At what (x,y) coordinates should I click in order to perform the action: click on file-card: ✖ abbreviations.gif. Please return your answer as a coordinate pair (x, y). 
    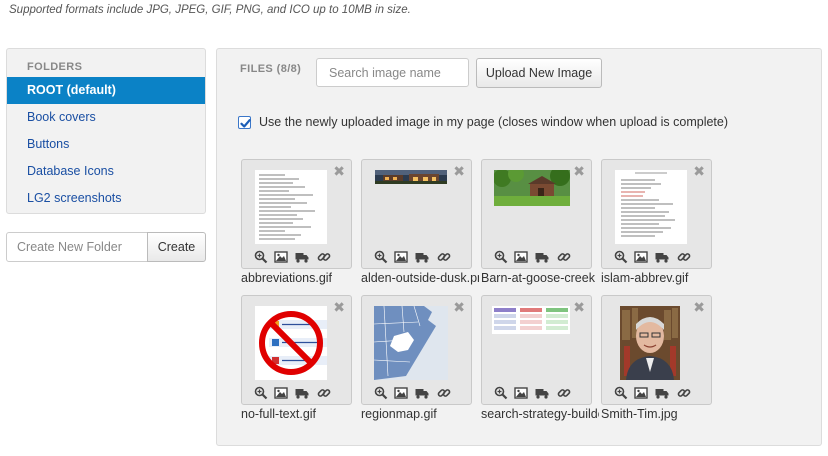
    Looking at the image, I should click on (301, 224).